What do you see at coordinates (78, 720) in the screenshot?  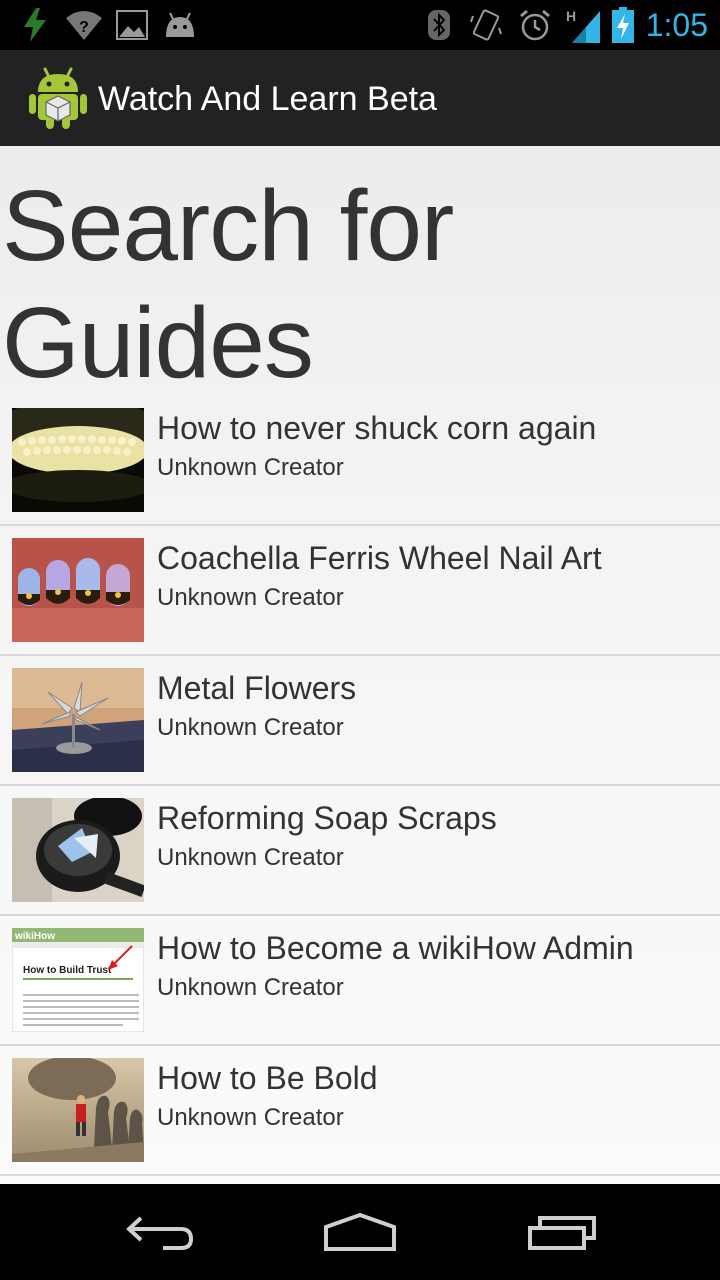 I see `guide-thumbnail-metal-flowers` at bounding box center [78, 720].